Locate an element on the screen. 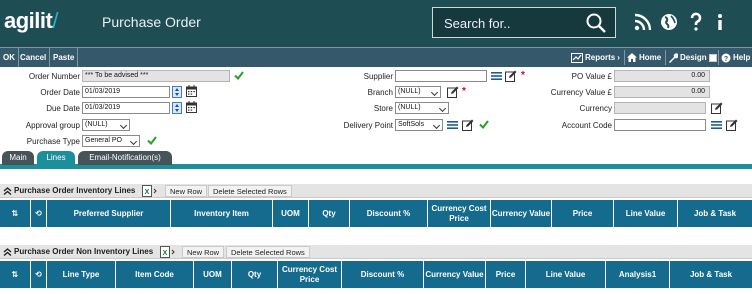 The height and width of the screenshot is (294, 752). non-inventory-new-row-button: New Row is located at coordinates (203, 252).